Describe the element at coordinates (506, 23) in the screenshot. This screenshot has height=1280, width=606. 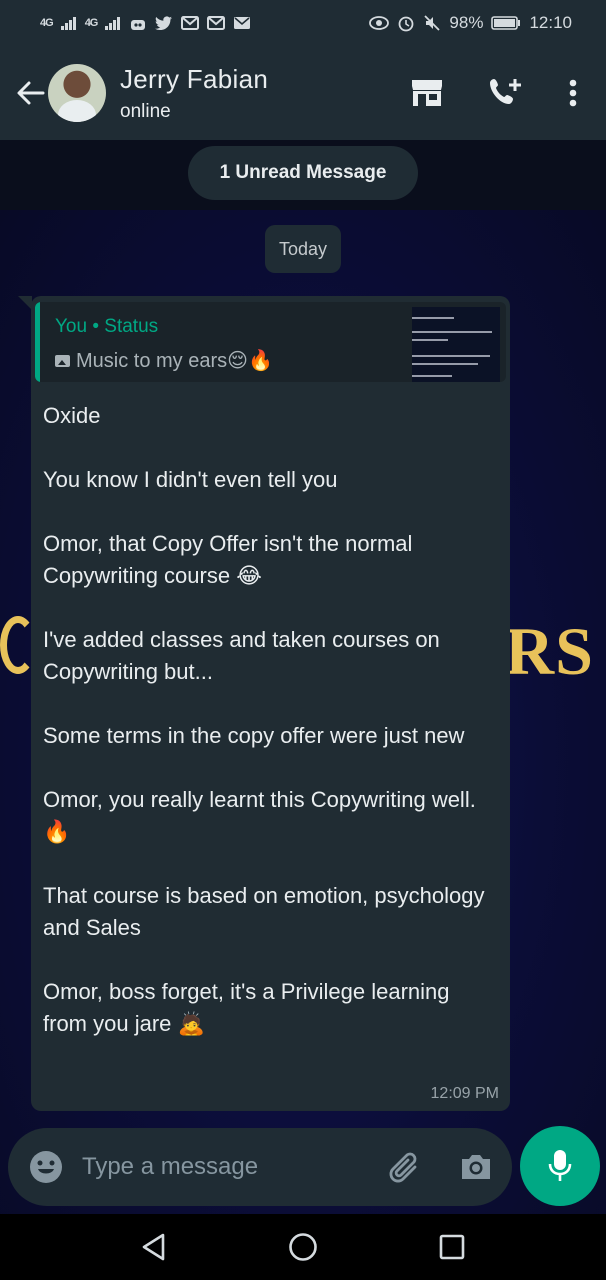
I see `battery-icon` at that location.